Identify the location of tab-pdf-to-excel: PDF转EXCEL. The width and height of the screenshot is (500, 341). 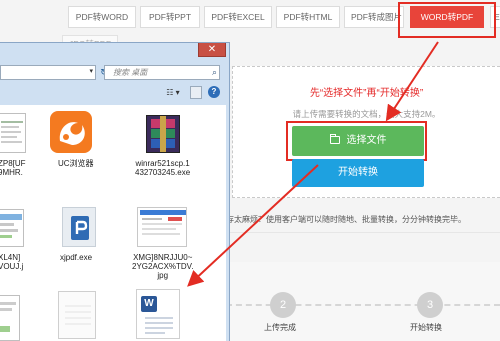
(238, 17).